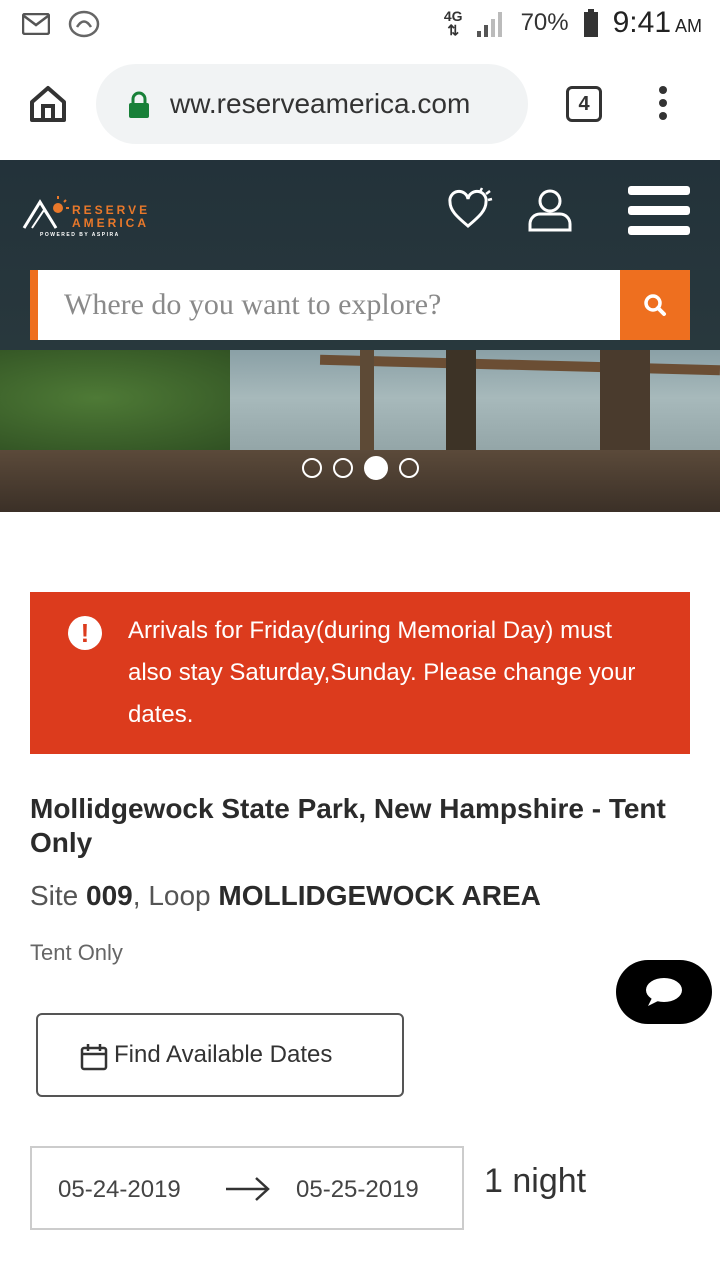 The height and width of the screenshot is (1280, 720). What do you see at coordinates (357, 1190) in the screenshot?
I see `departure-date: 05-25-2019` at bounding box center [357, 1190].